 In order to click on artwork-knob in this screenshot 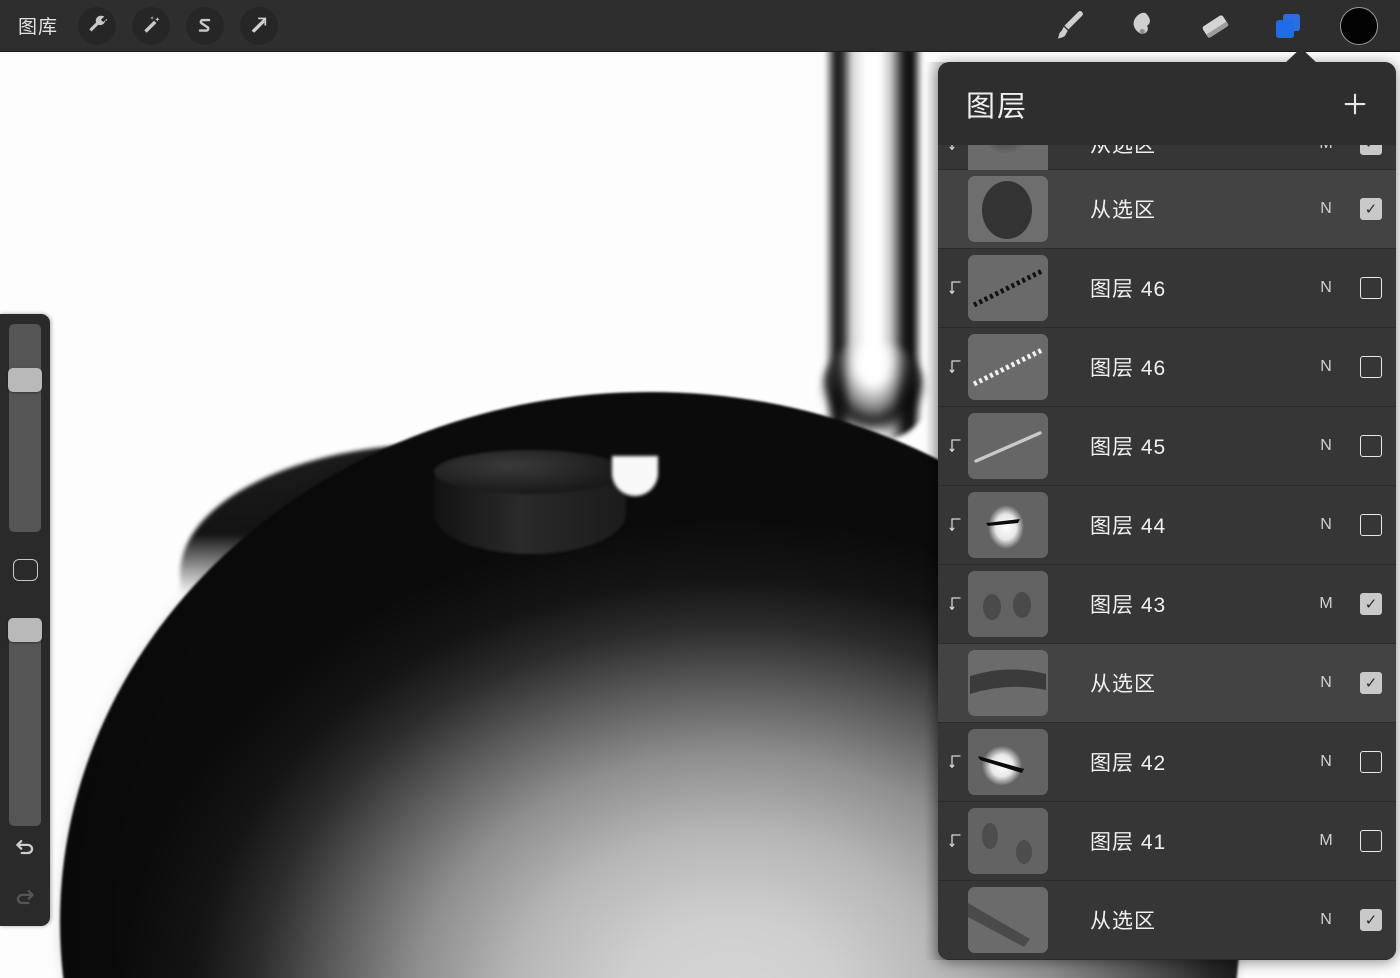, I will do `click(530, 505)`.